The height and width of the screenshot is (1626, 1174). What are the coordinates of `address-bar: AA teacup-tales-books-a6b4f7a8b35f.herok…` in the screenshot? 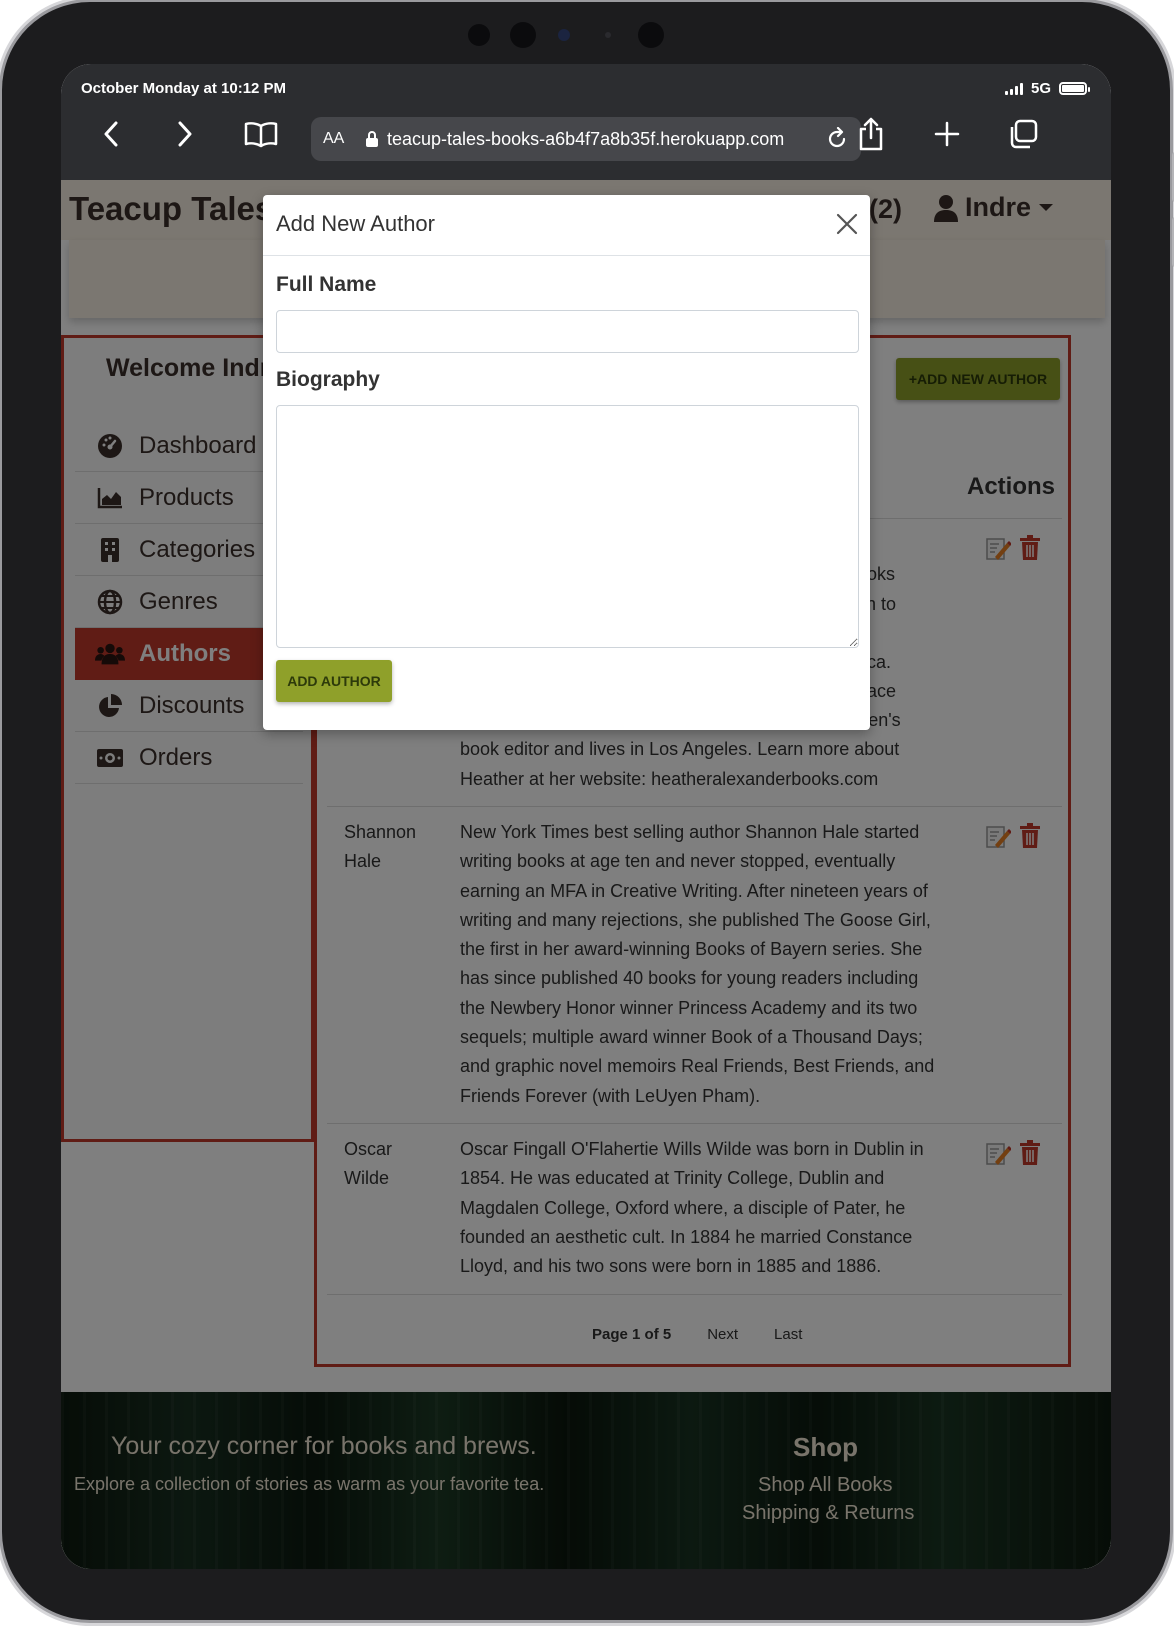 It's located at (586, 139).